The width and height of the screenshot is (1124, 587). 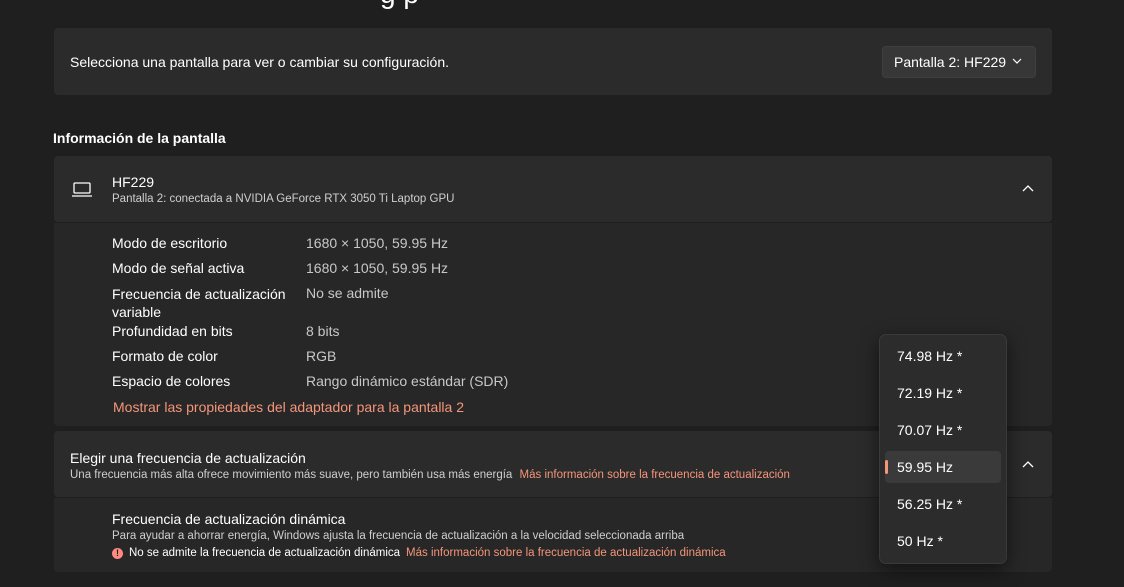 I want to click on refresh-rate-option-label: 59.95 Hz, so click(x=925, y=467).